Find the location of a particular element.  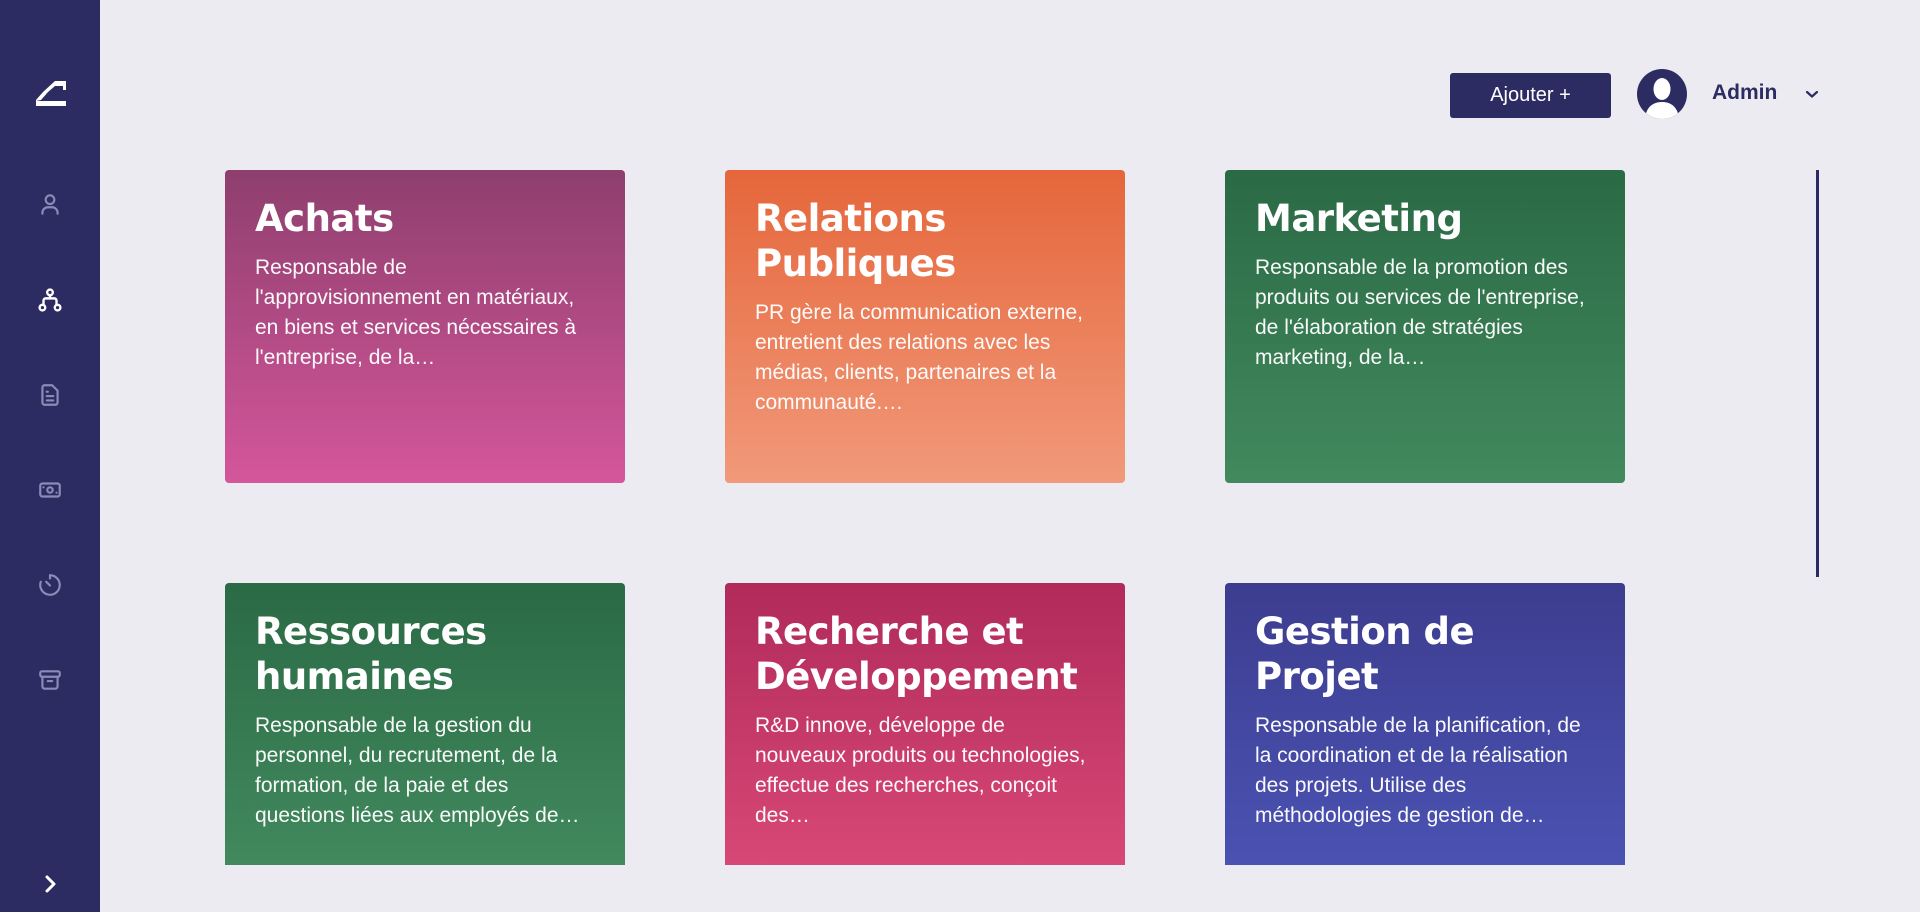

card-title: Relations Publiques is located at coordinates (855, 241).